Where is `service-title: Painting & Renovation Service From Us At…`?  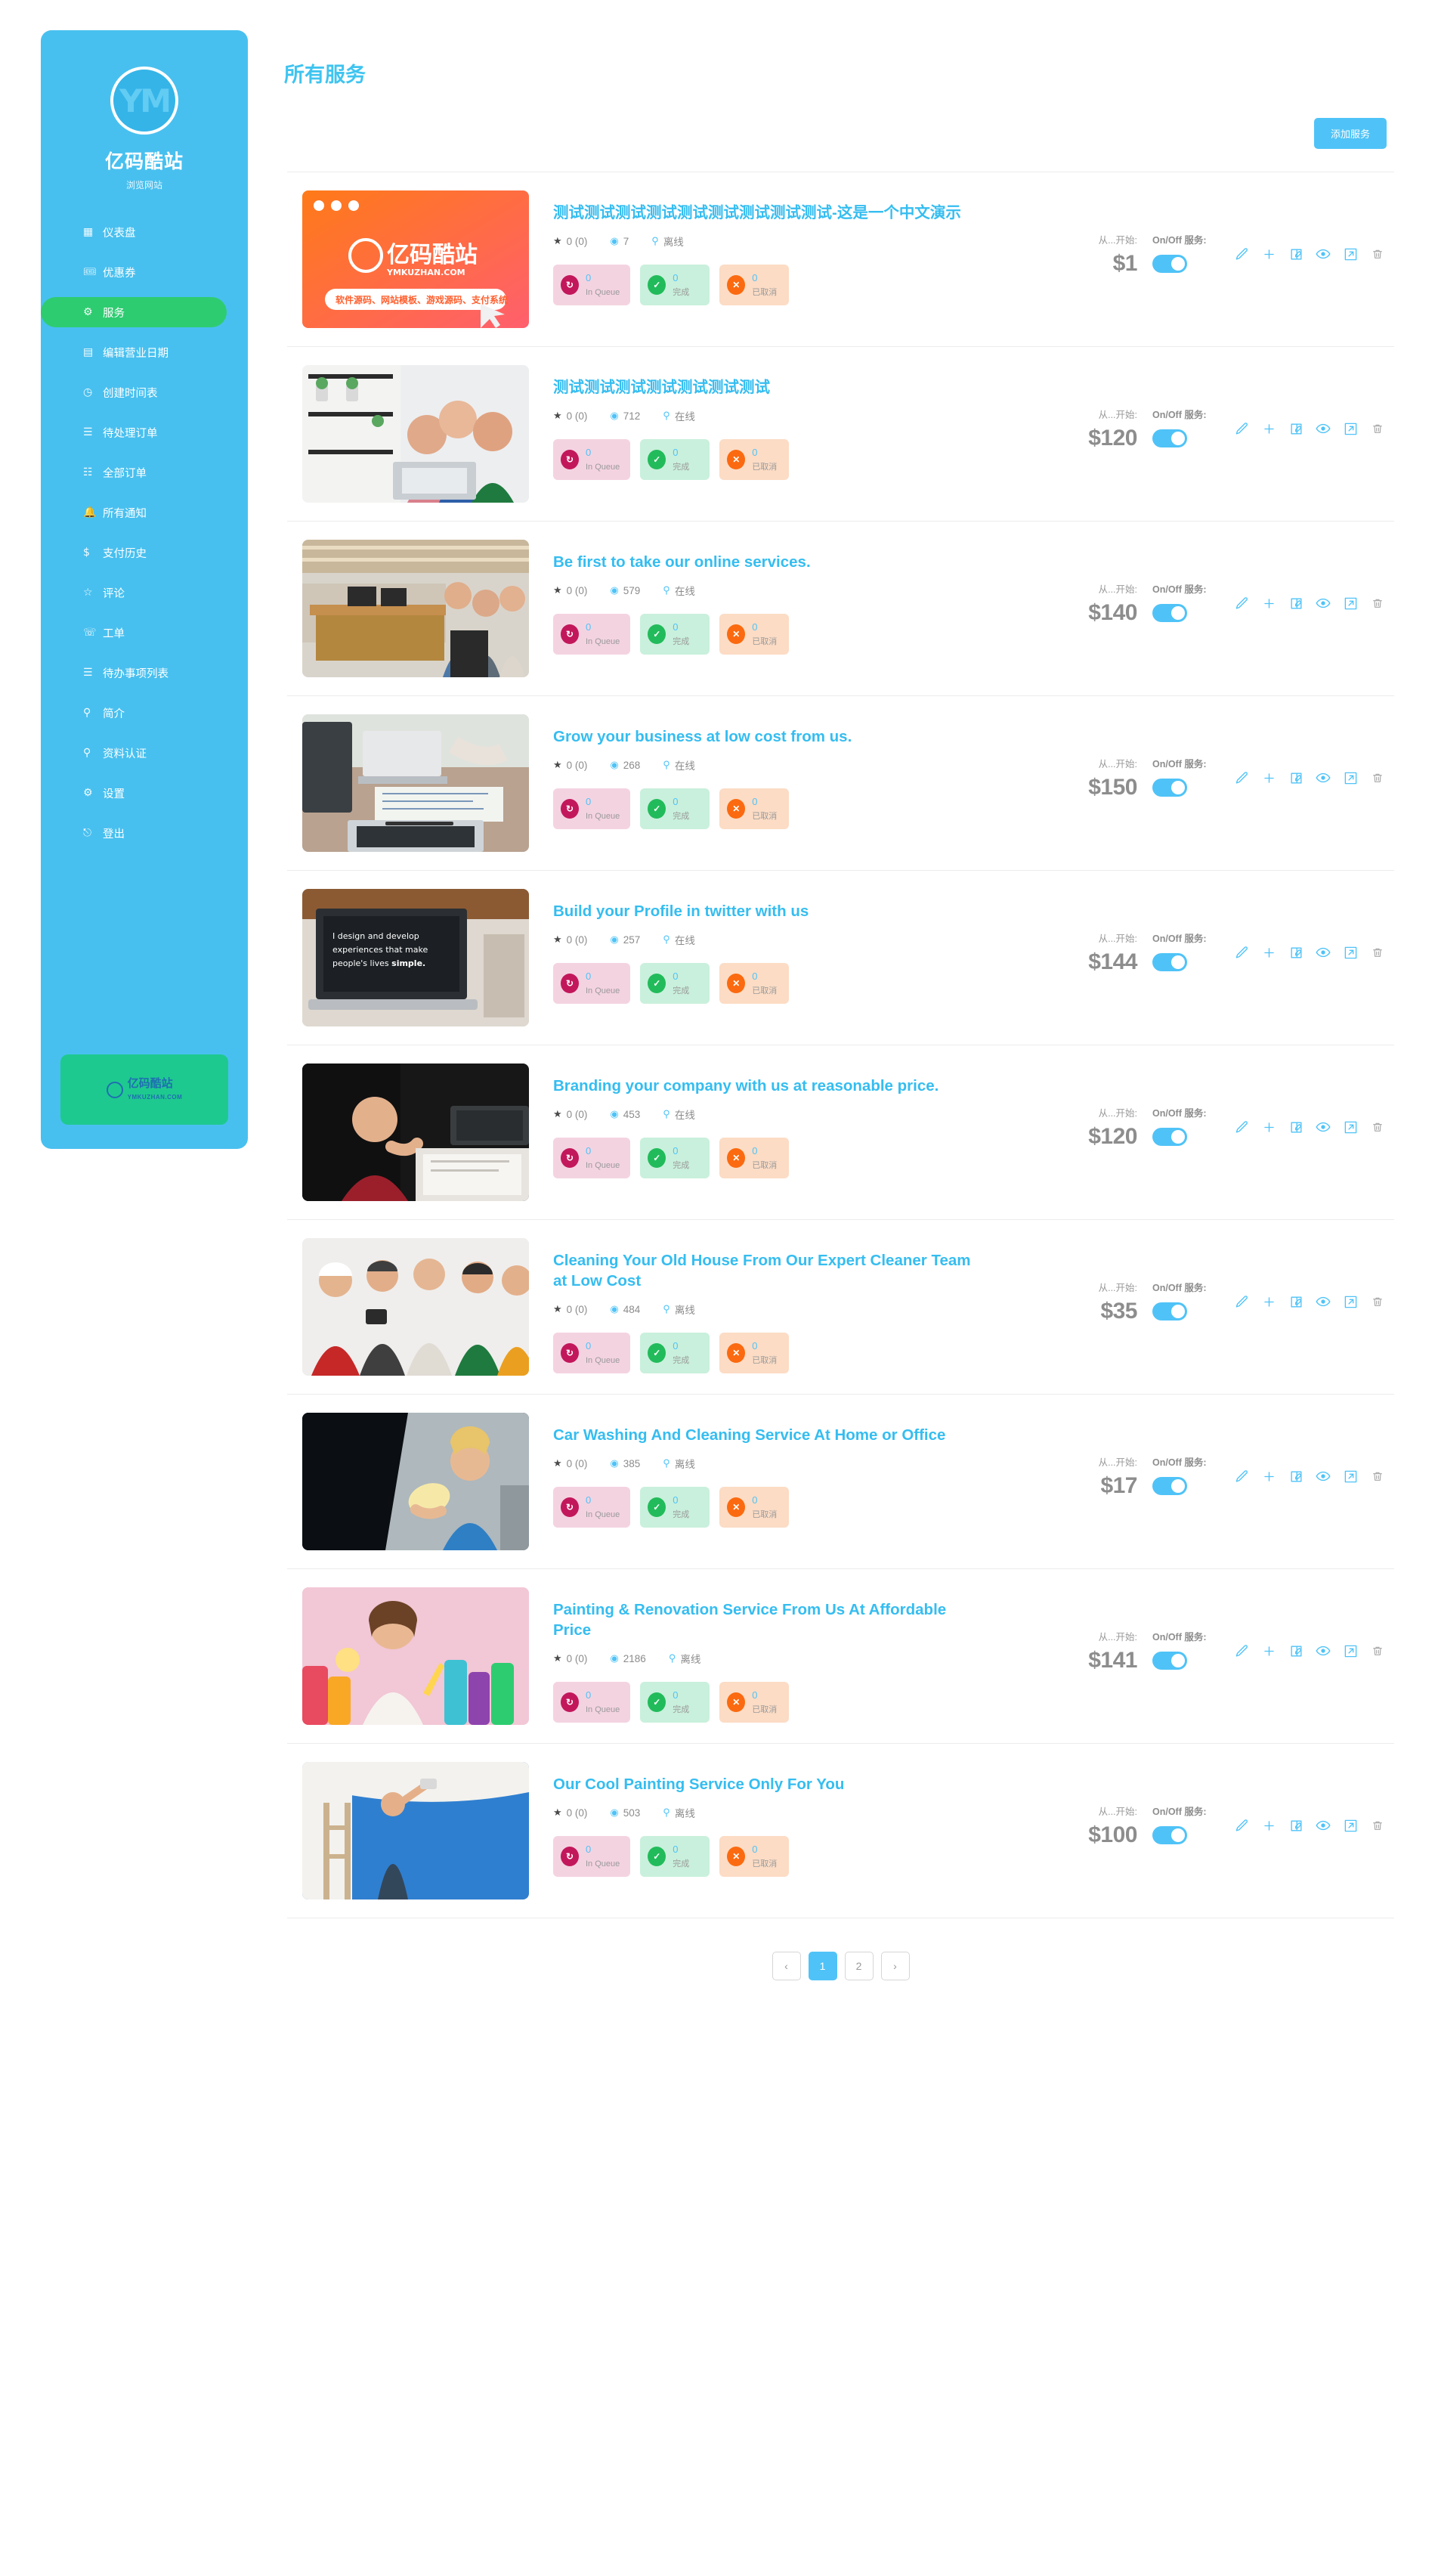
service-title: Painting & Renovation Service From Us At… is located at coordinates (764, 1619).